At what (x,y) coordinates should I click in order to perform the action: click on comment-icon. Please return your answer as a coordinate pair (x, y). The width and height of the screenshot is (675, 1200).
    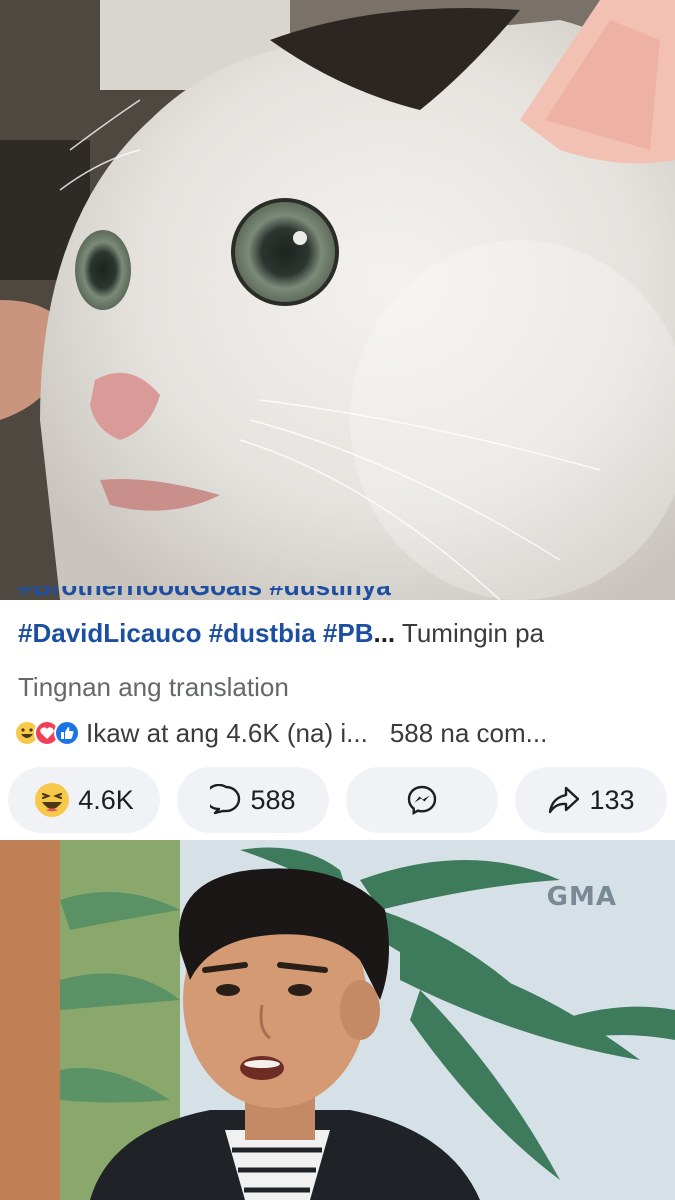
    Looking at the image, I should click on (226, 800).